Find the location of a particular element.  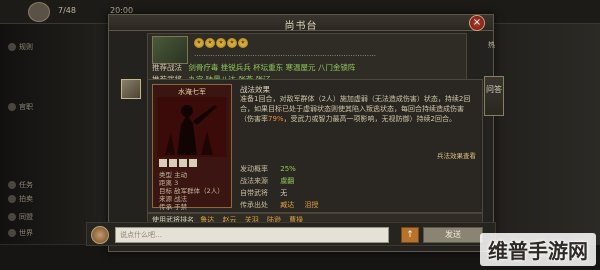

side-menu-item: 规则 is located at coordinates (38, 47).